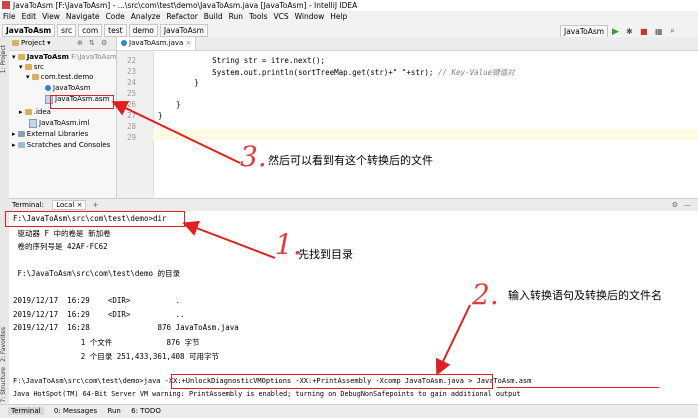  Describe the element at coordinates (176, 132) in the screenshot. I see `arrow-to-asm-file` at that location.